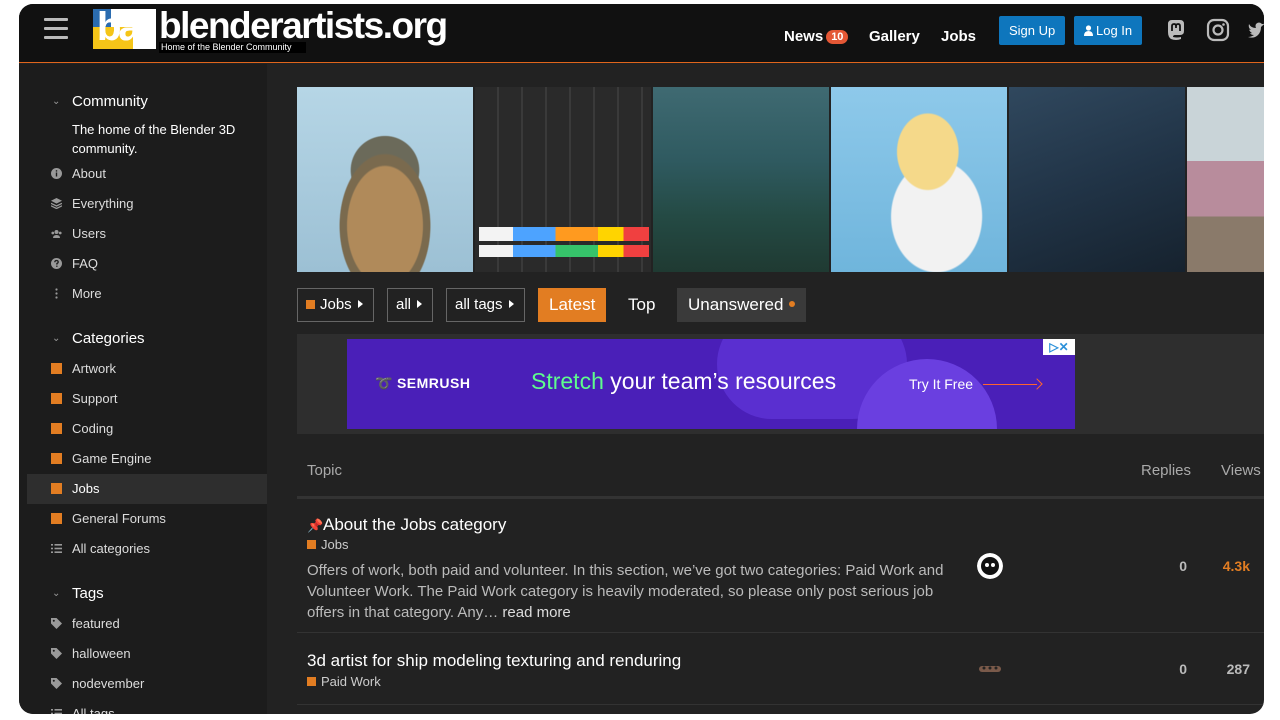  I want to click on sidebar-section-categories: Categories, so click(108, 338).